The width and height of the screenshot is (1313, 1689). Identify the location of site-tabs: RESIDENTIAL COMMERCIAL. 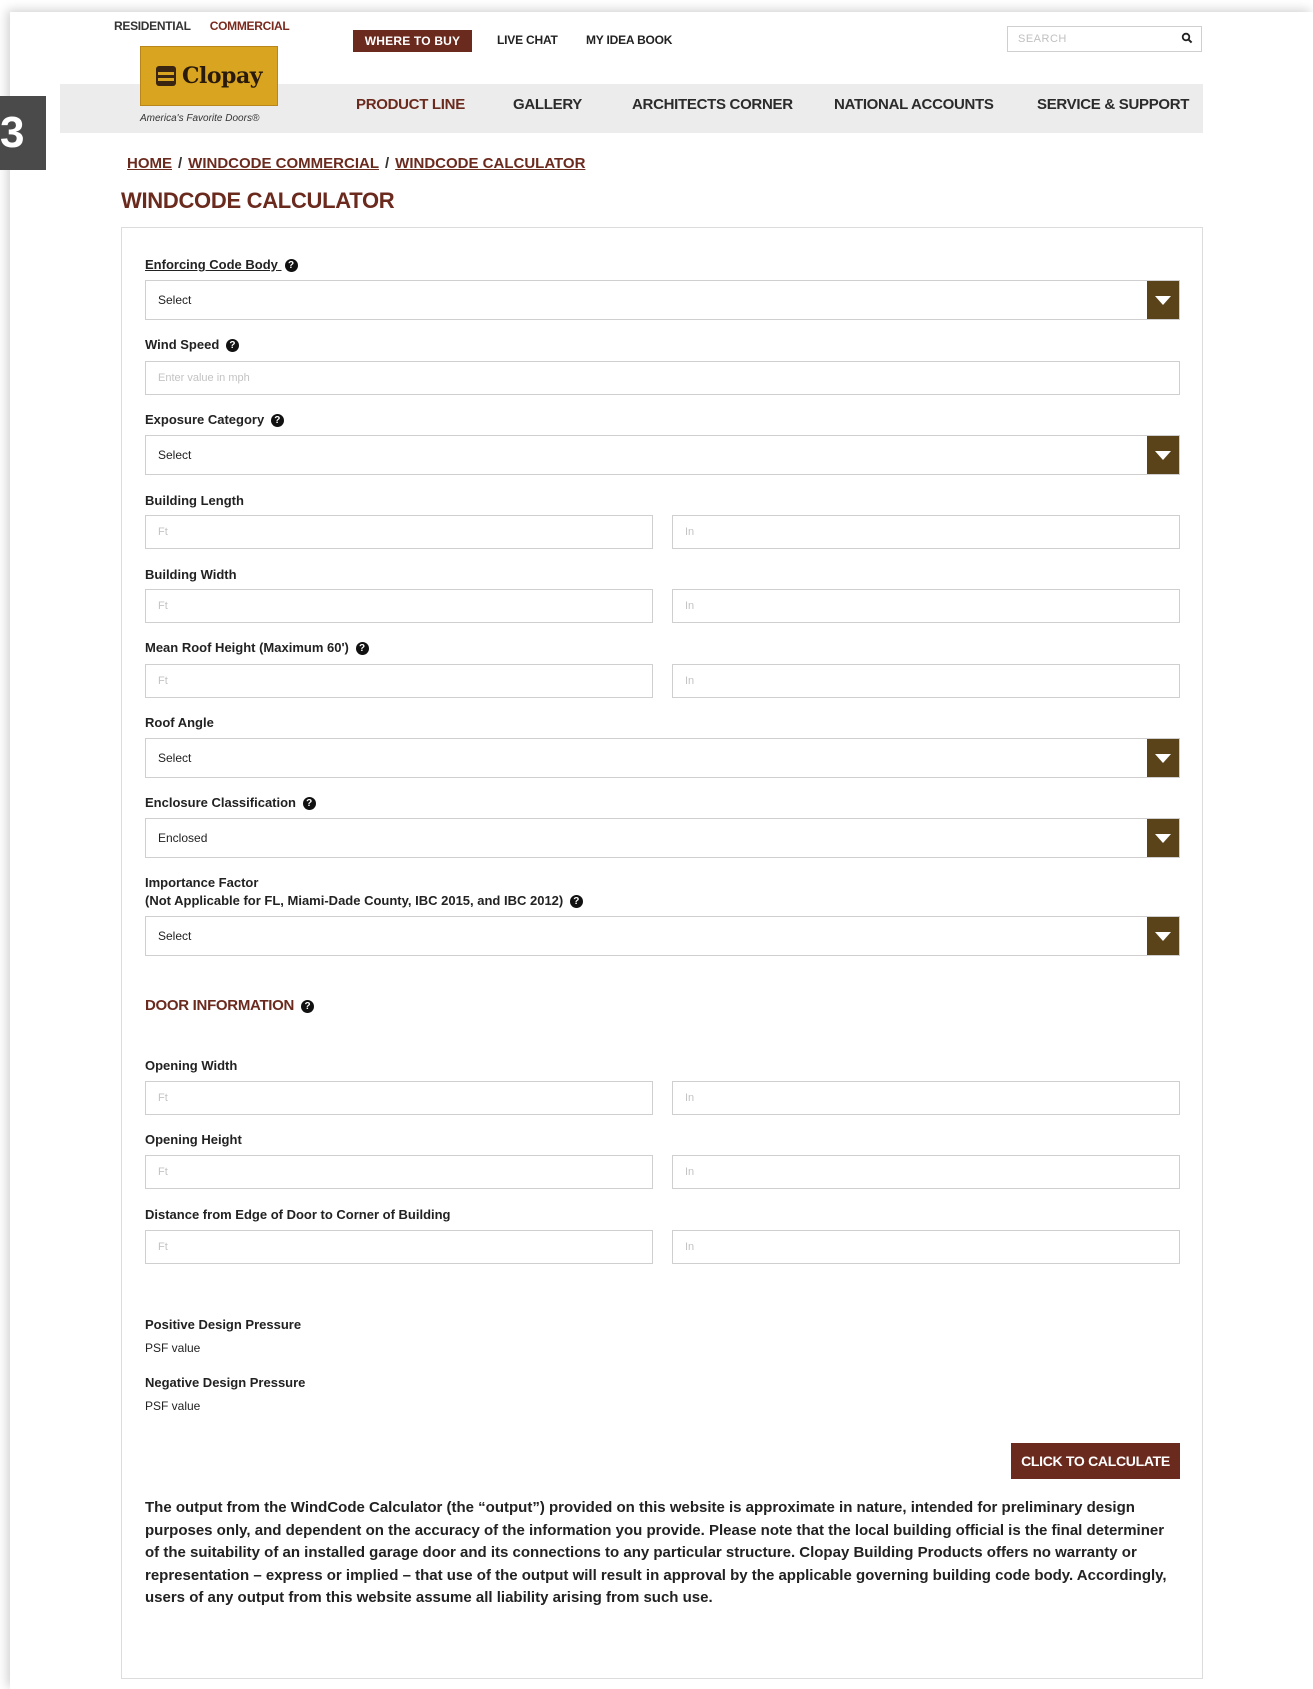
(209, 26).